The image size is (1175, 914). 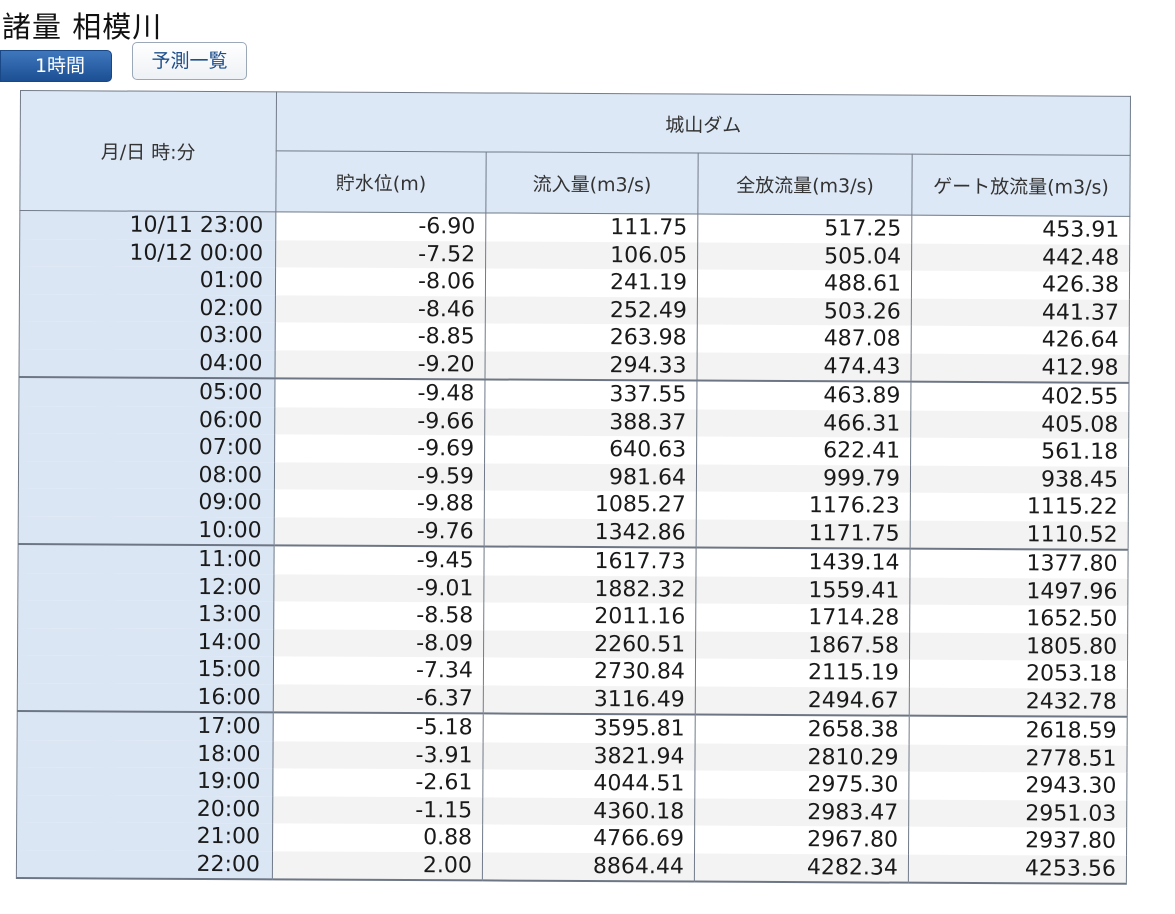 What do you see at coordinates (589, 589) in the screenshot?
I see `inflow-cell: 1882.32` at bounding box center [589, 589].